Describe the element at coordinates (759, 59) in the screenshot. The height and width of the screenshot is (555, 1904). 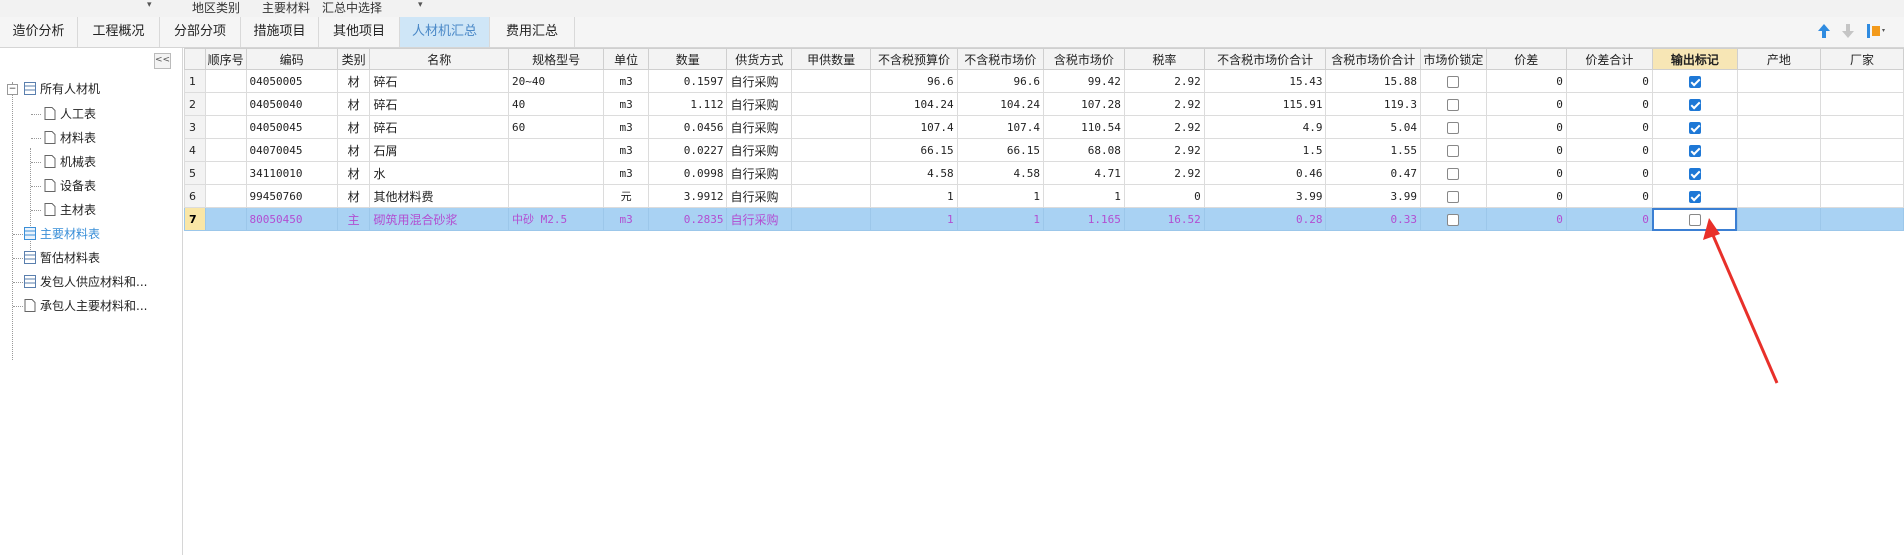
I see `column-header: 供货方式` at that location.